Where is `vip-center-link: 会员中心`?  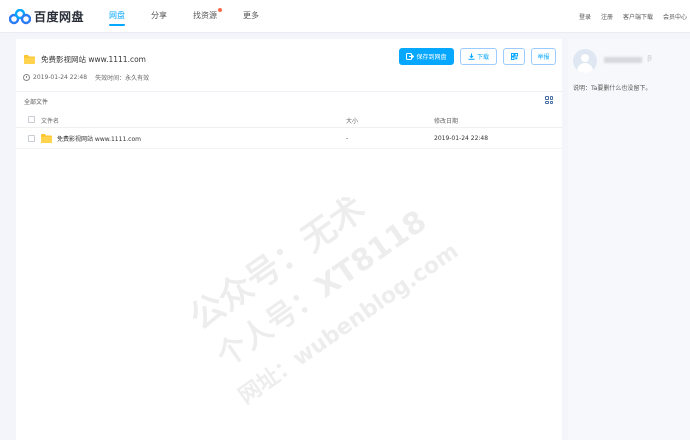 vip-center-link: 会员中心 is located at coordinates (675, 16).